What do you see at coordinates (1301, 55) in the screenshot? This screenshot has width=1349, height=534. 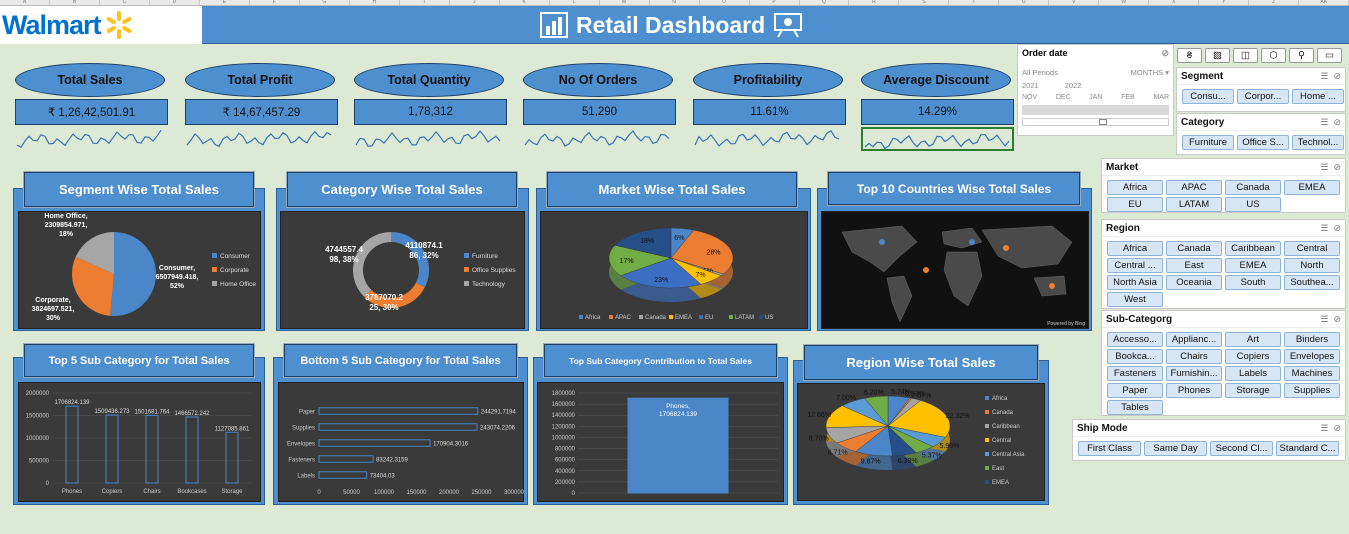 I see `search-icon: ⚲` at bounding box center [1301, 55].